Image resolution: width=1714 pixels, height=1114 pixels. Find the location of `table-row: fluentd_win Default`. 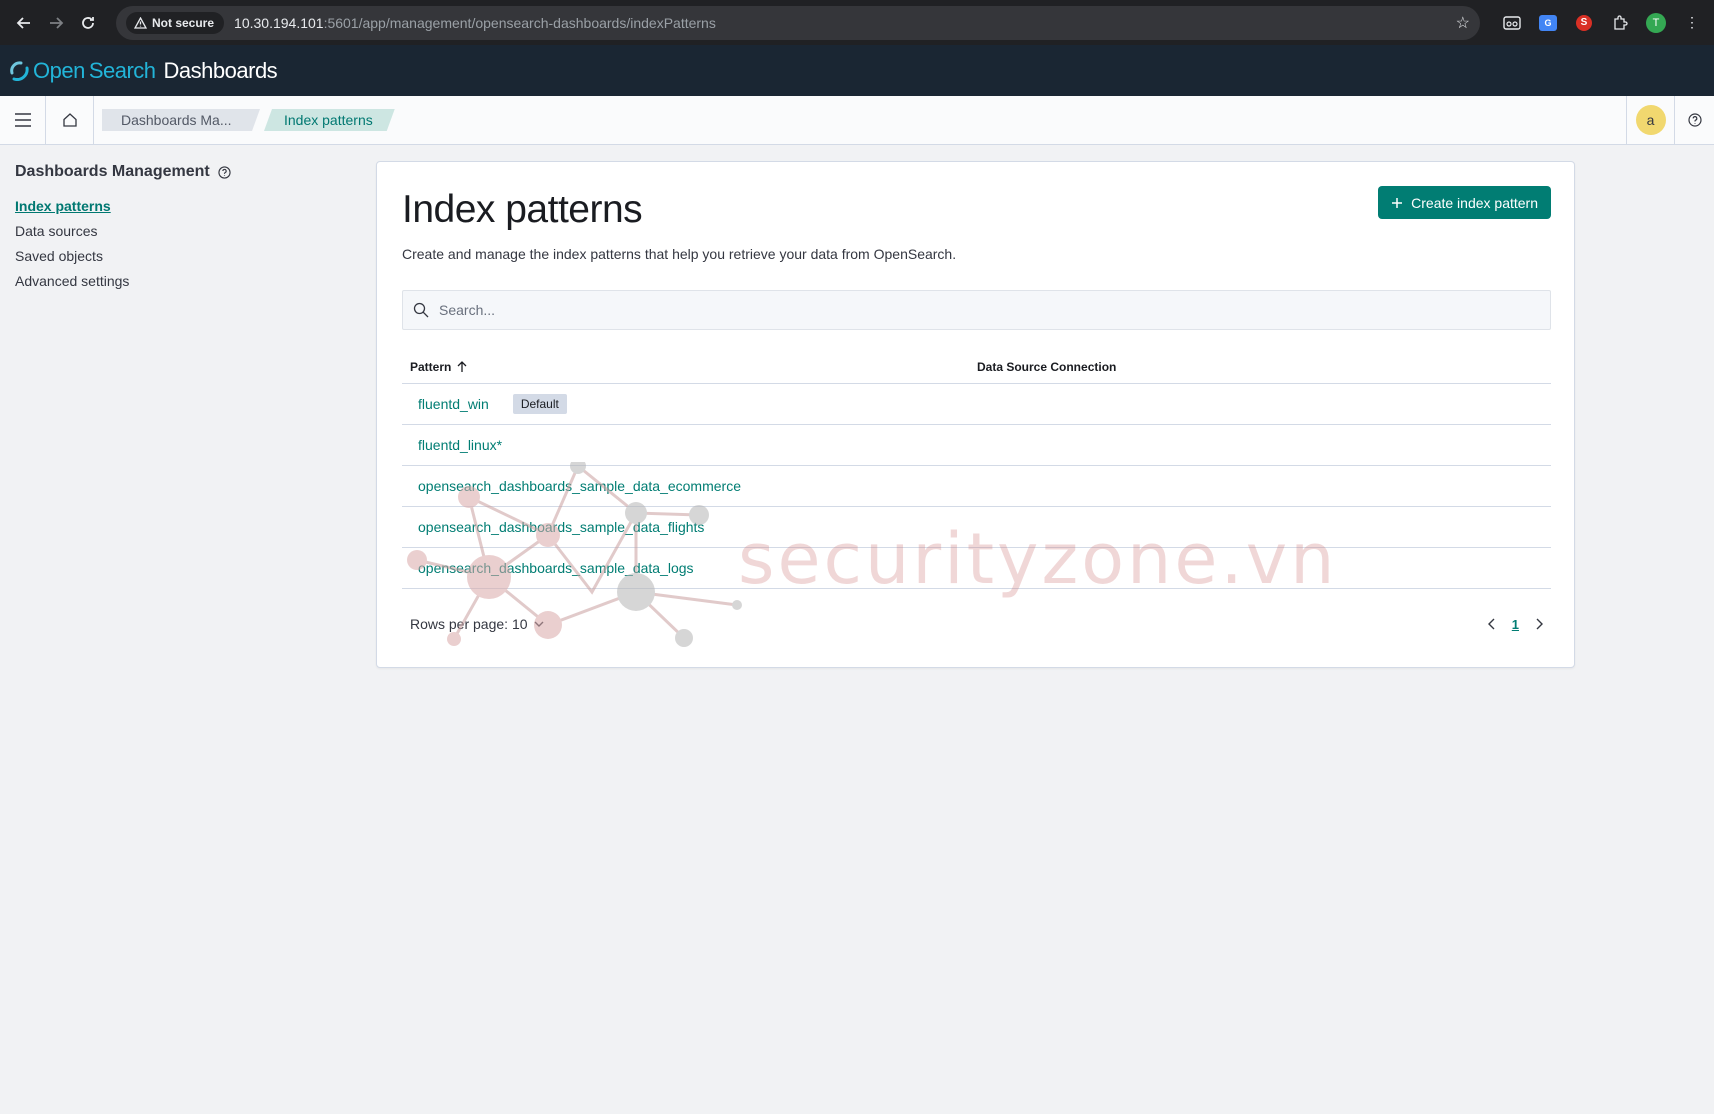

table-row: fluentd_win Default is located at coordinates (976, 404).